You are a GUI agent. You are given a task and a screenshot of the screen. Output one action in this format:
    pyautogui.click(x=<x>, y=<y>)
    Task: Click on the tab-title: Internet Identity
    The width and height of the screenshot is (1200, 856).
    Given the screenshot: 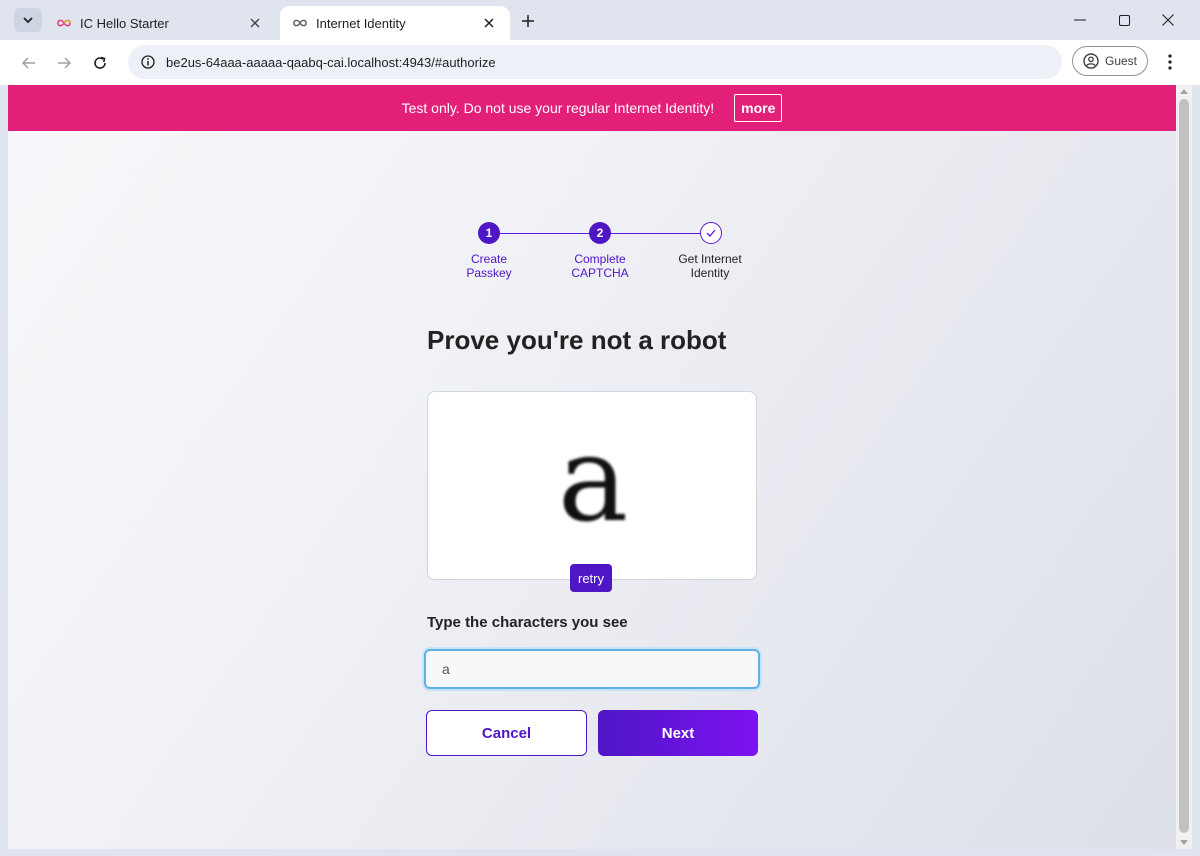 What is the action you would take?
    pyautogui.click(x=361, y=23)
    